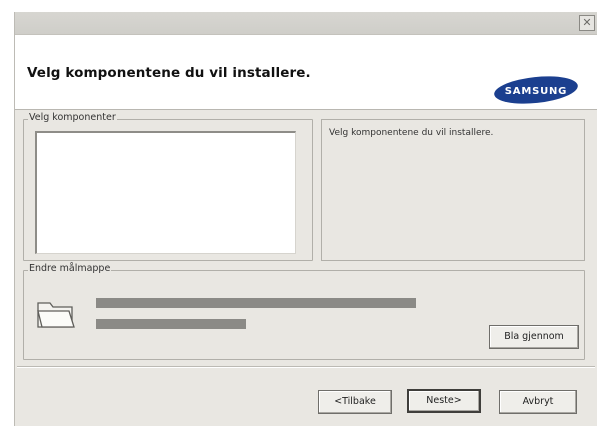  What do you see at coordinates (70, 268) in the screenshot?
I see `destination-group-label: Endre målmappe` at bounding box center [70, 268].